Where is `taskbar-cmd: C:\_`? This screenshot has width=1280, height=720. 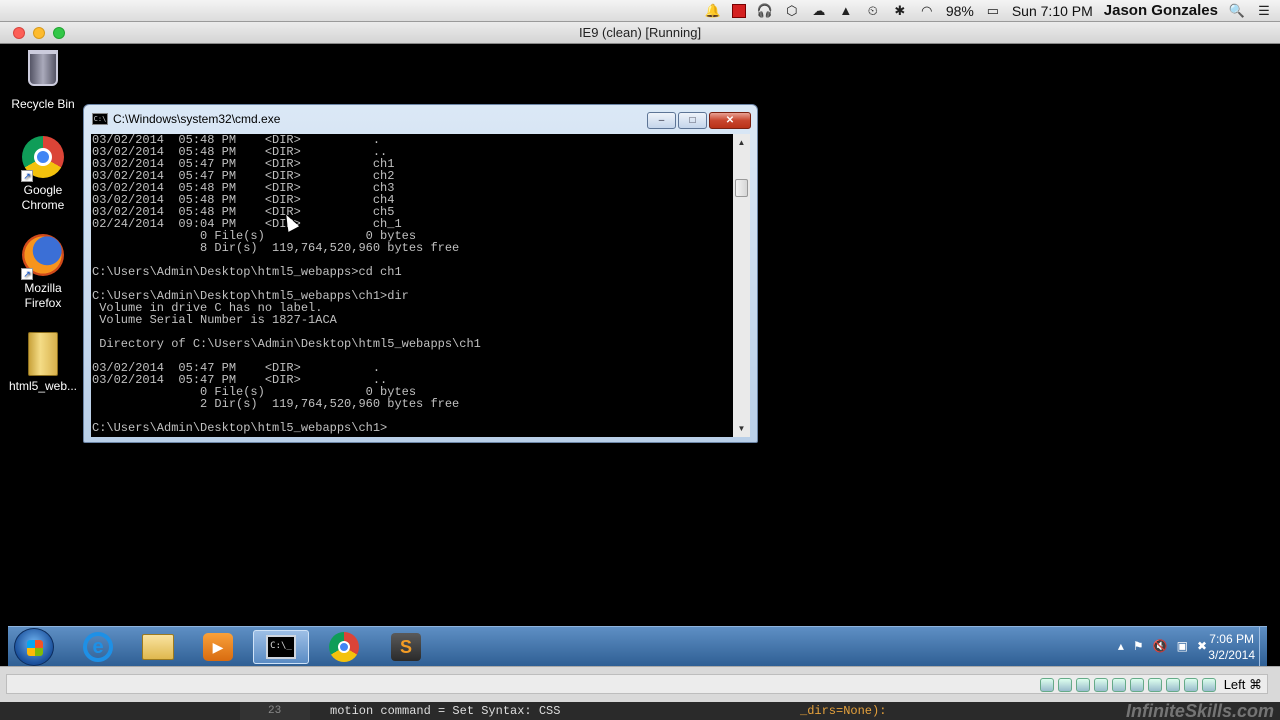
taskbar-cmd: C:\_ is located at coordinates (281, 647).